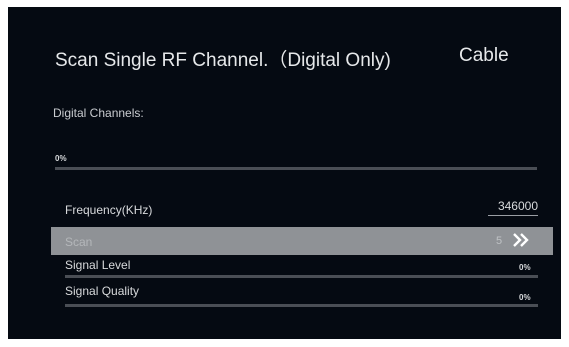 This screenshot has width=569, height=347. What do you see at coordinates (525, 267) in the screenshot?
I see `signal-level-percent: 0%` at bounding box center [525, 267].